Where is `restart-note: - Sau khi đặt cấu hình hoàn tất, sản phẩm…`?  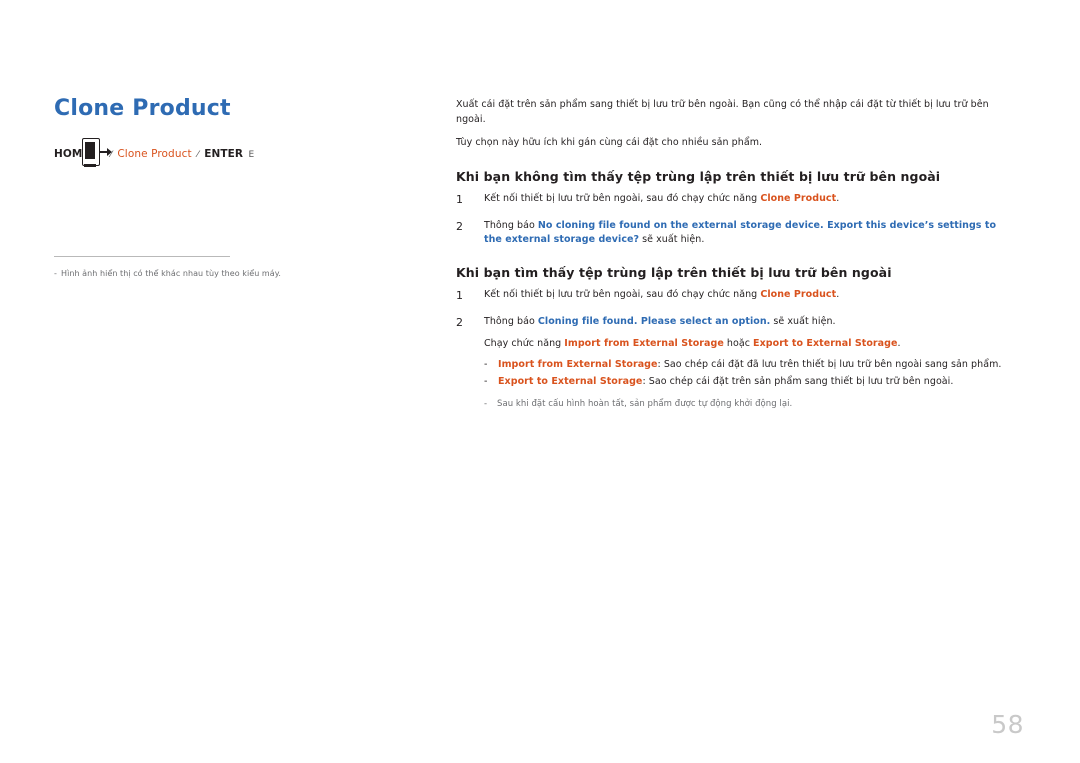
restart-note: - Sau khi đặt cấu hình hoàn tất, sản phẩm… is located at coordinates (750, 404).